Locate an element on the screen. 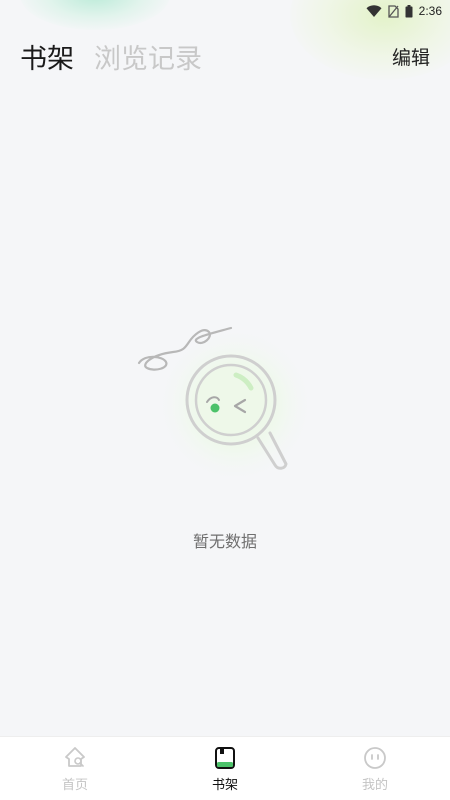 Image resolution: width=450 pixels, height=800 pixels. bookshelf-icon is located at coordinates (225, 757).